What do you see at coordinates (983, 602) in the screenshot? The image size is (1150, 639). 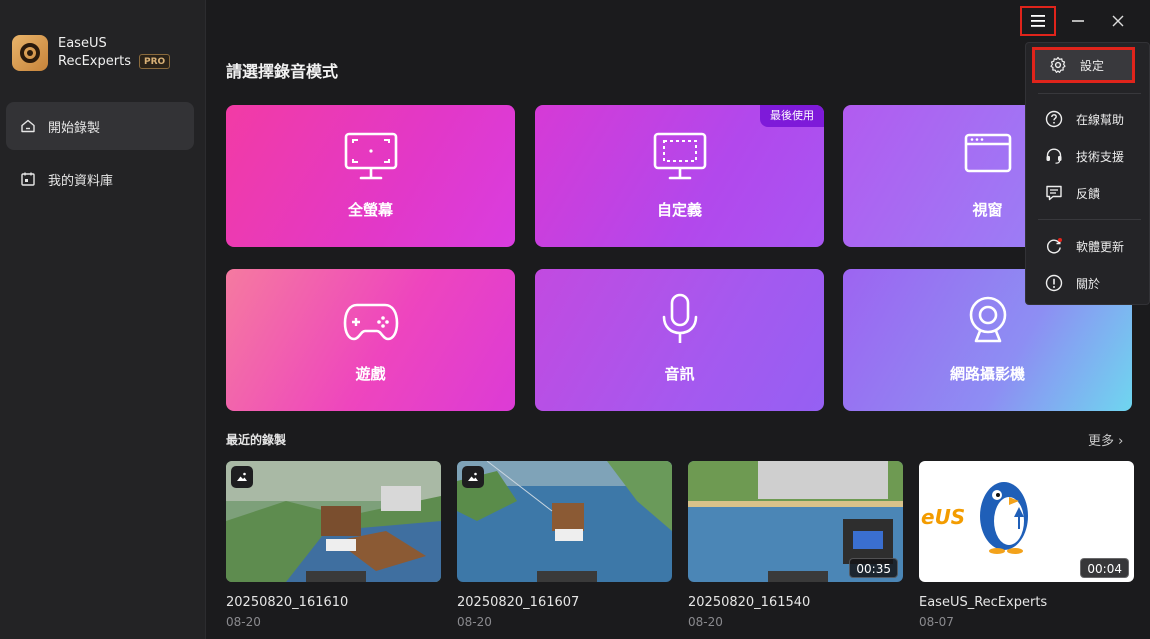 I see `recording-name: EaseUS_RecExperts` at bounding box center [983, 602].